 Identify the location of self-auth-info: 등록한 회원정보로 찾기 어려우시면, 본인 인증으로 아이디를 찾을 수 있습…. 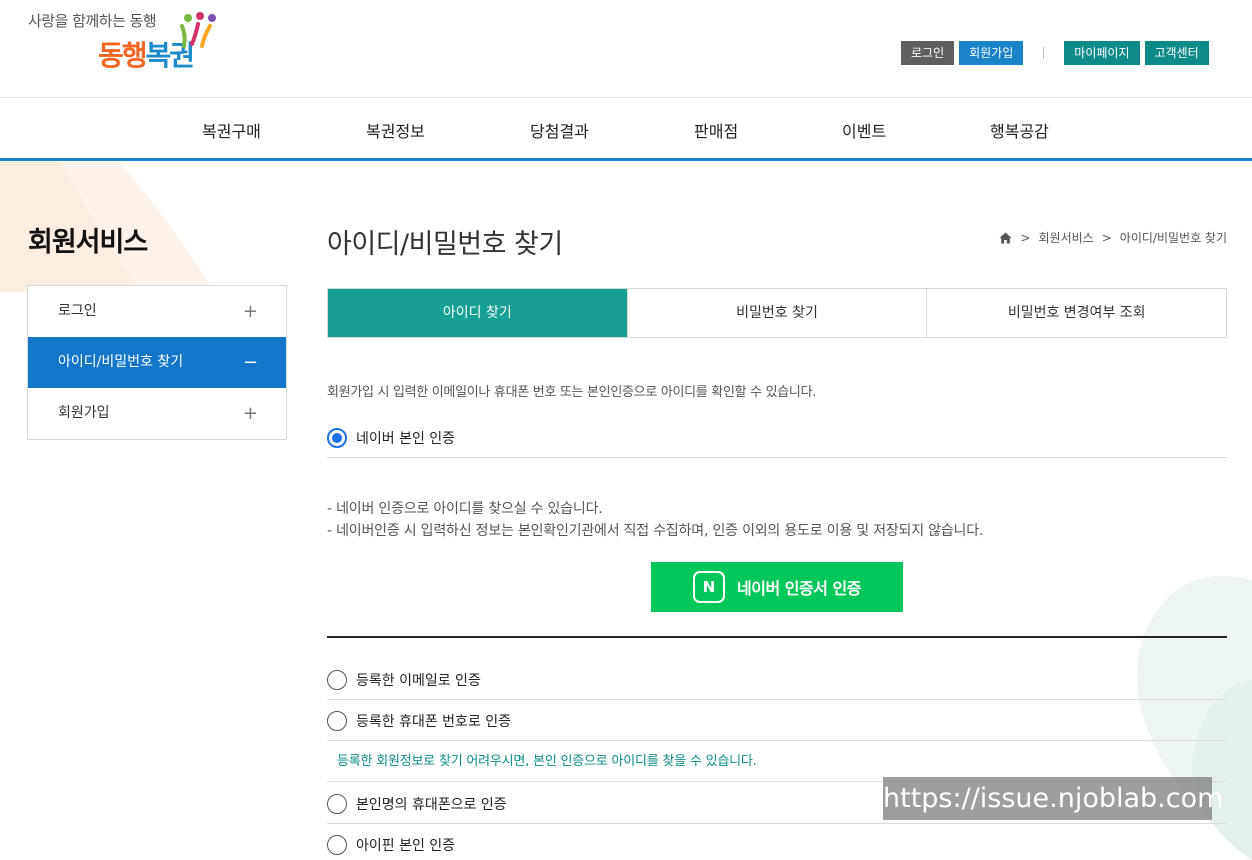
(547, 761).